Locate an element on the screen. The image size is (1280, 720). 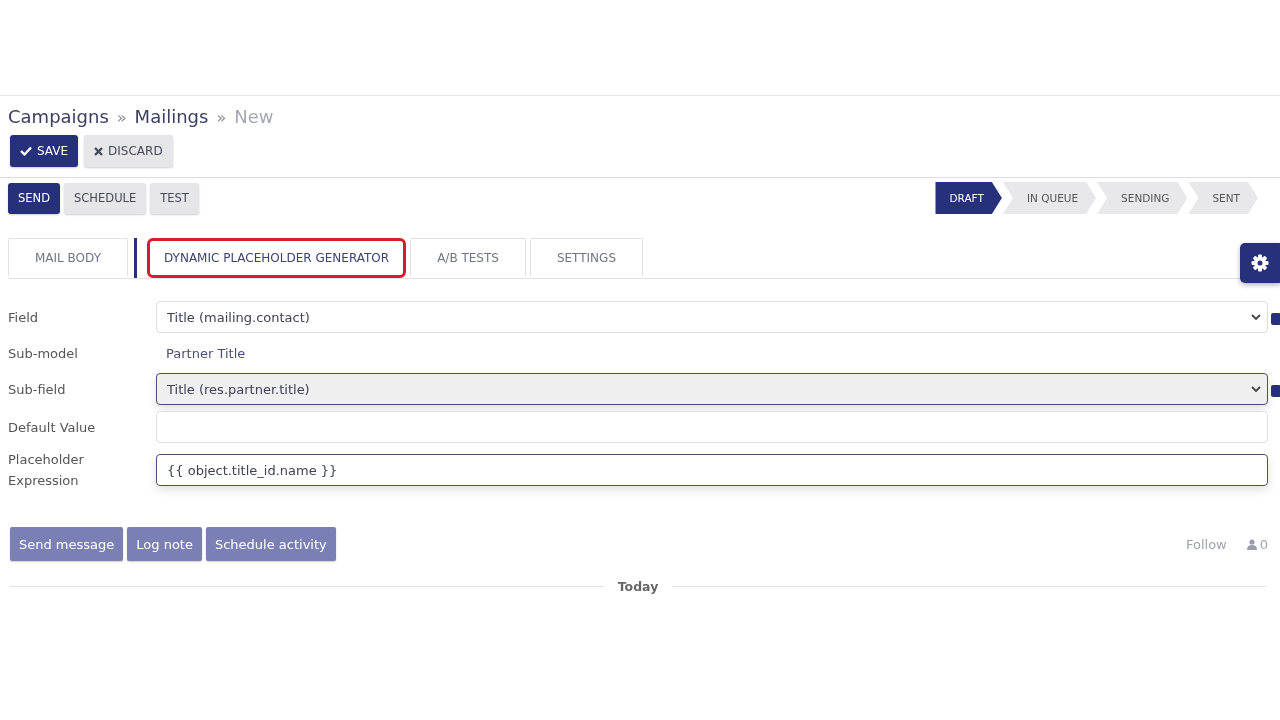
field-value: Partner Title is located at coordinates (206, 353).